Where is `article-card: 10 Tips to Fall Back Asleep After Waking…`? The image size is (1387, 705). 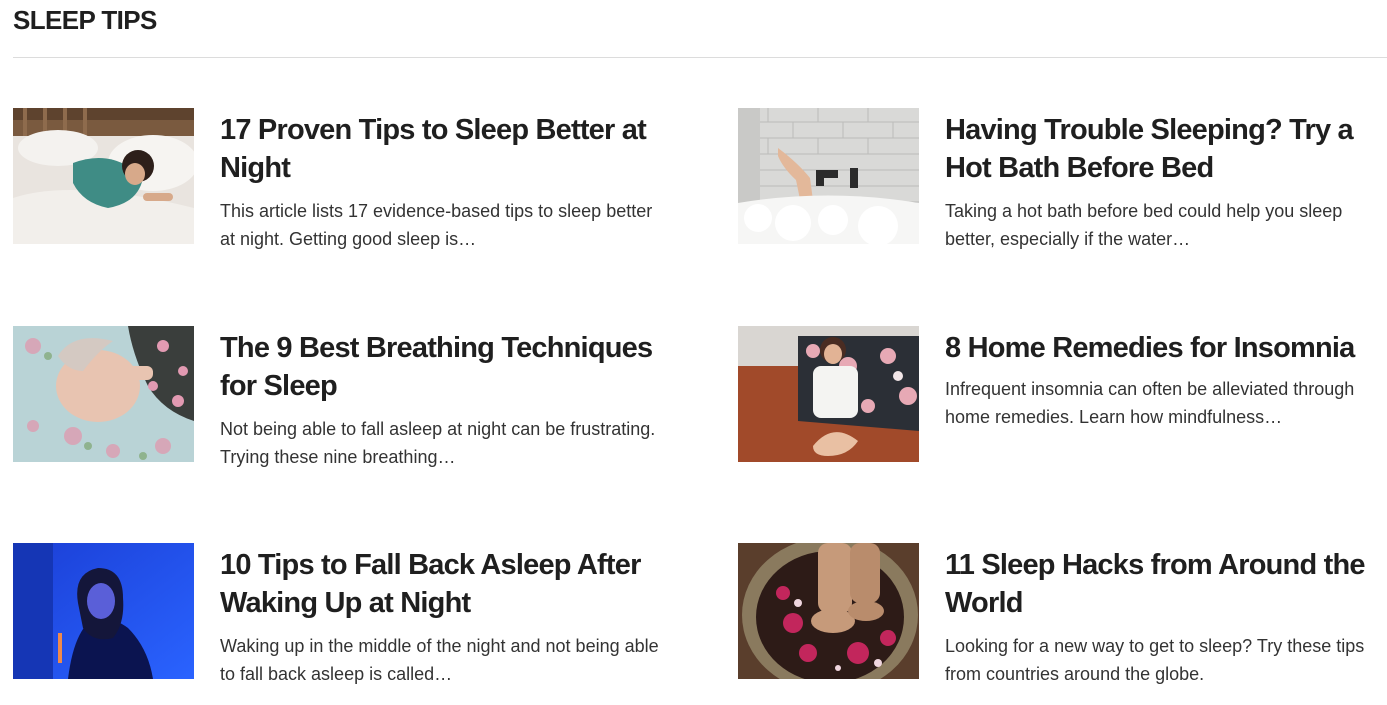
article-card: 10 Tips to Fall Back Asleep After Waking… is located at coordinates (343, 613).